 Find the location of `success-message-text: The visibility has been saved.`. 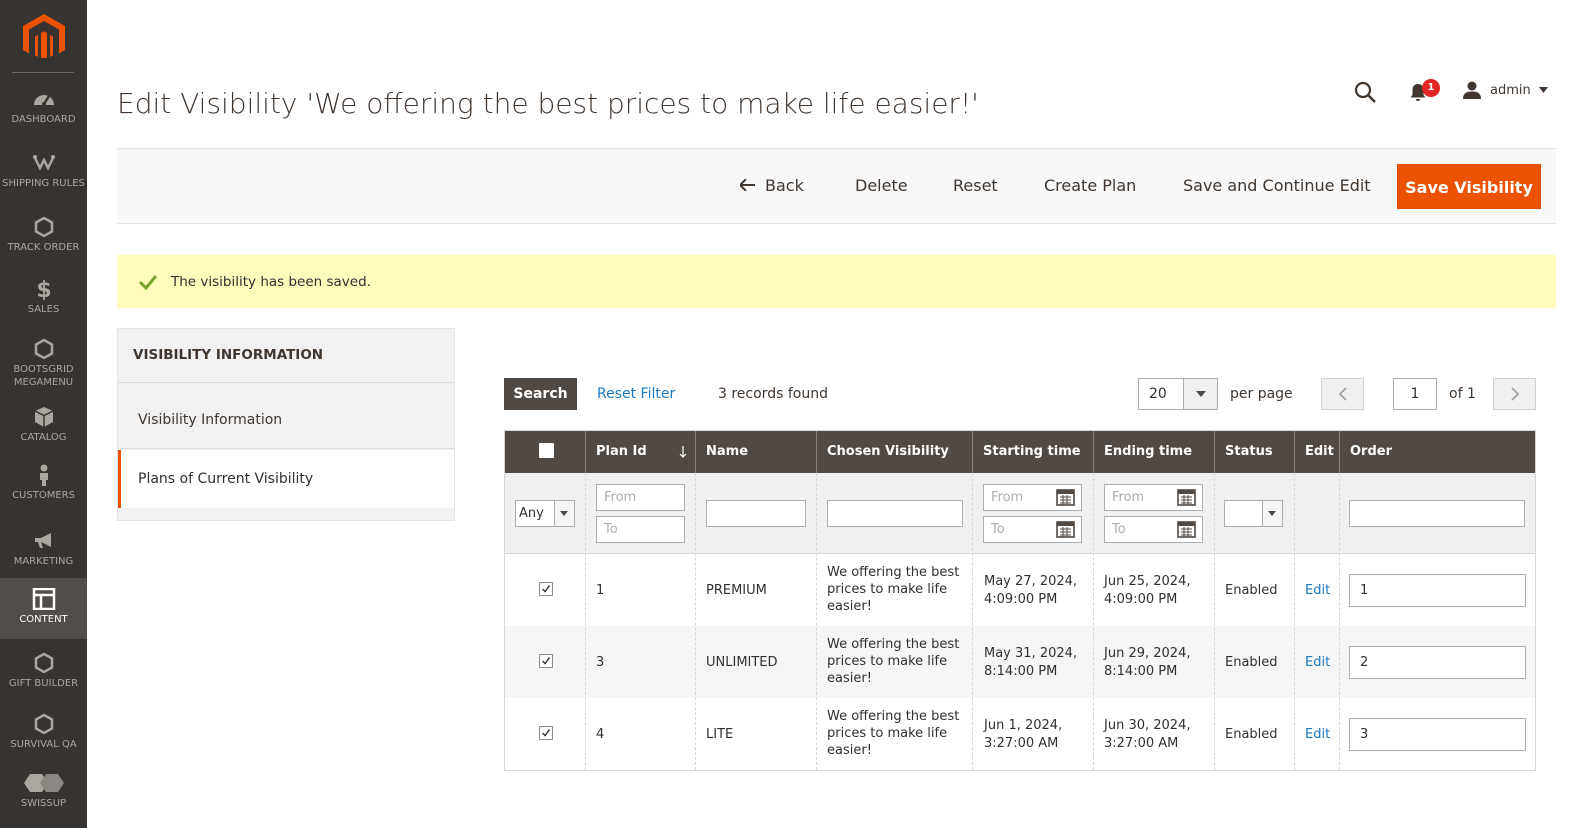

success-message-text: The visibility has been saved. is located at coordinates (271, 281).